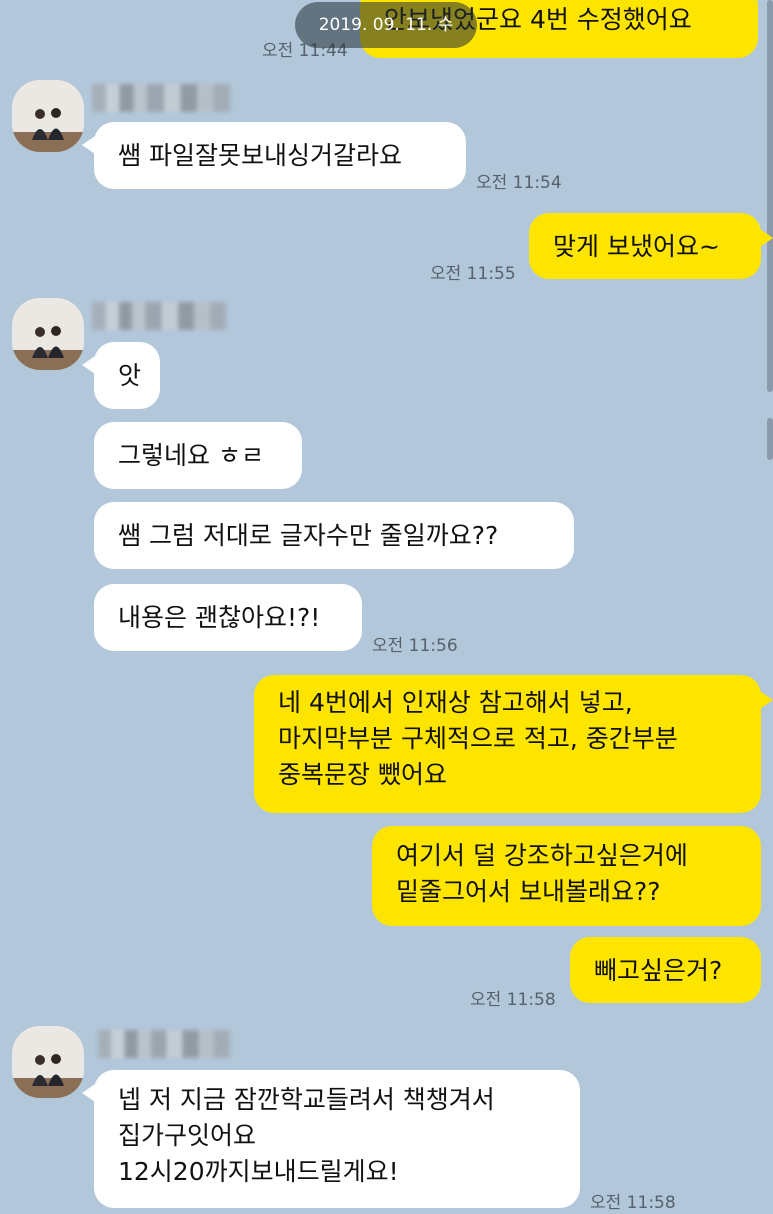  What do you see at coordinates (415, 646) in the screenshot?
I see `message-timestamp: 오전 11:56` at bounding box center [415, 646].